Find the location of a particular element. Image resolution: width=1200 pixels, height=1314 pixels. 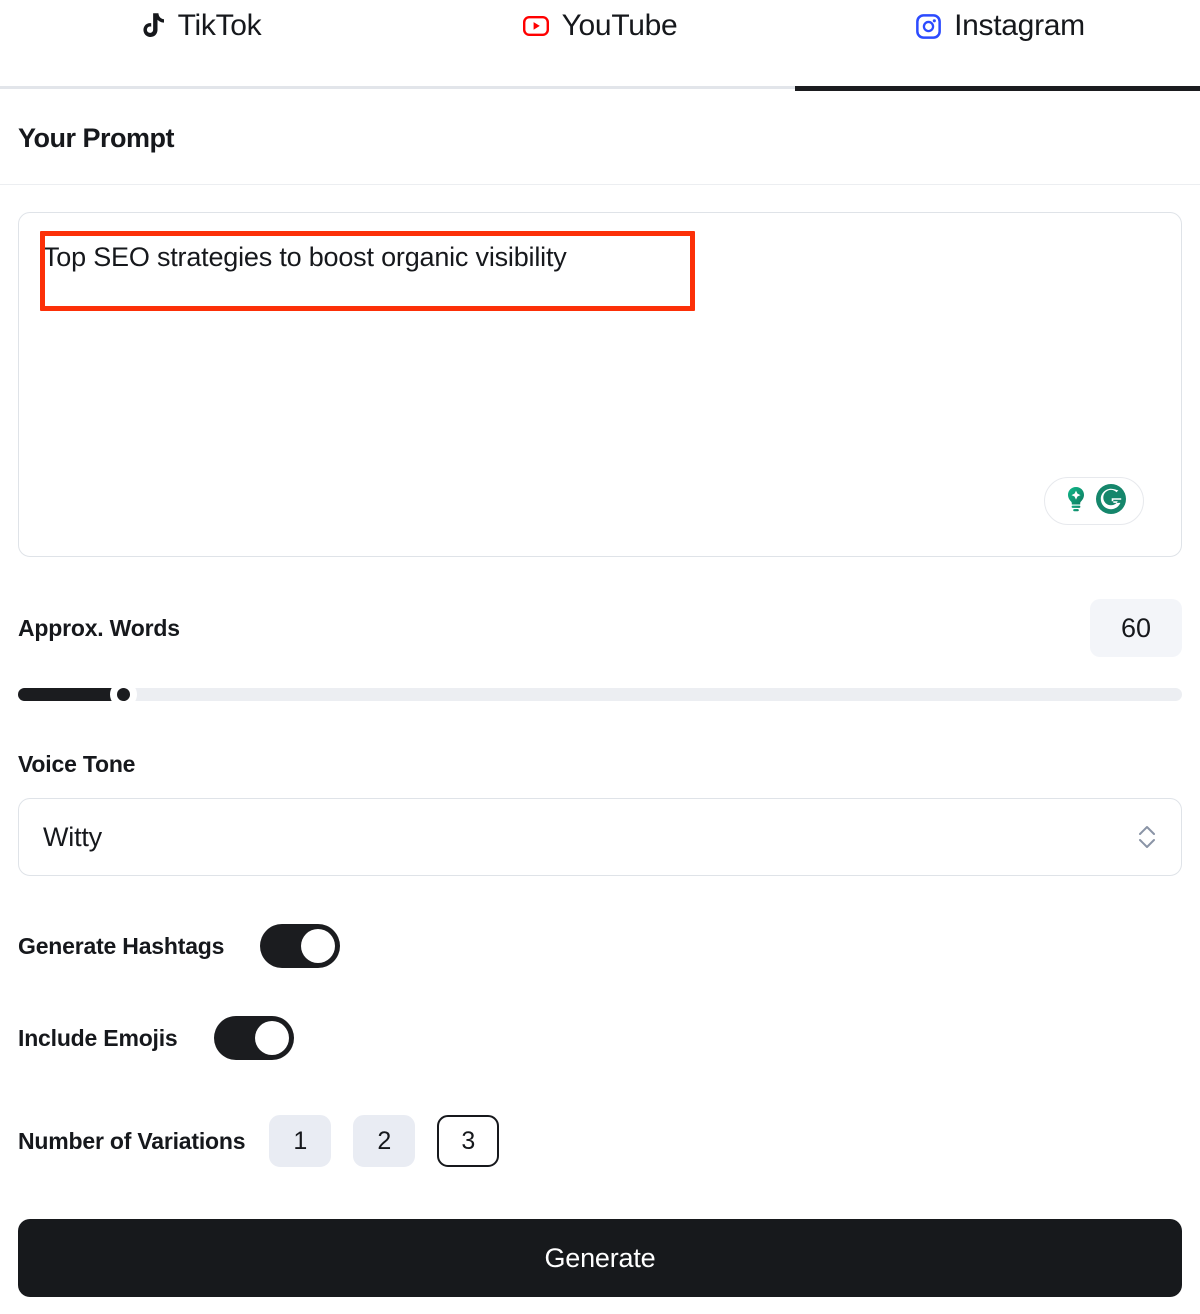

slider-track is located at coordinates (600, 694).